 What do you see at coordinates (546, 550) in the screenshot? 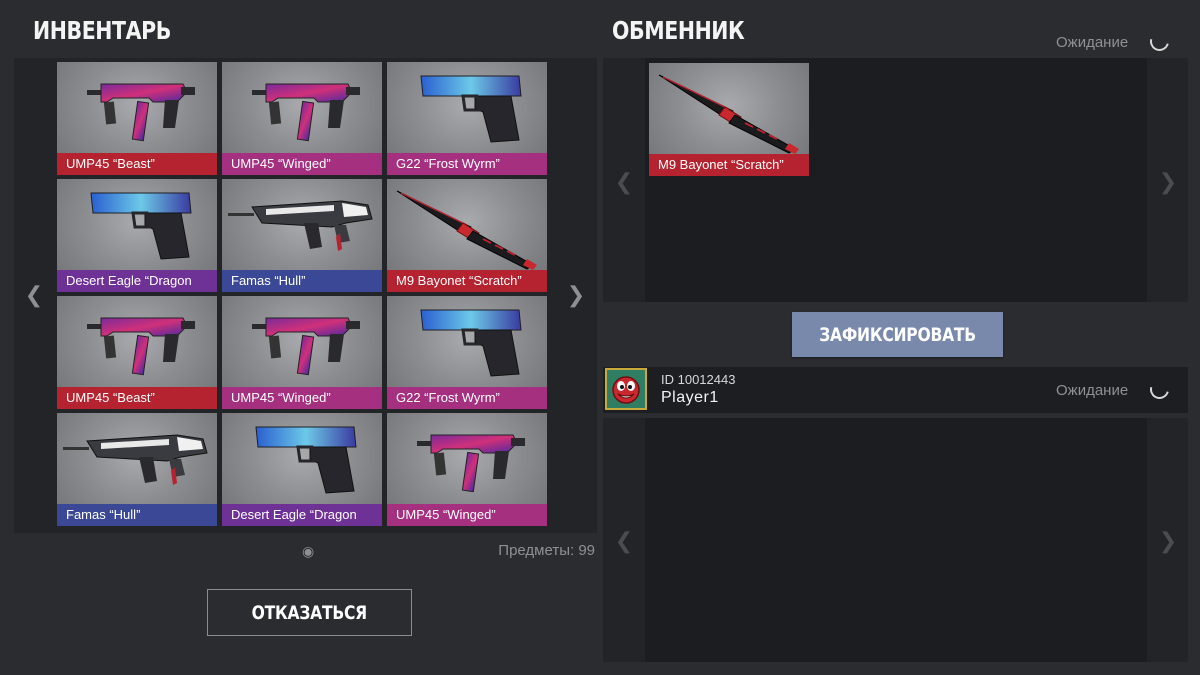
I see `items-count: Предметы: 99` at bounding box center [546, 550].